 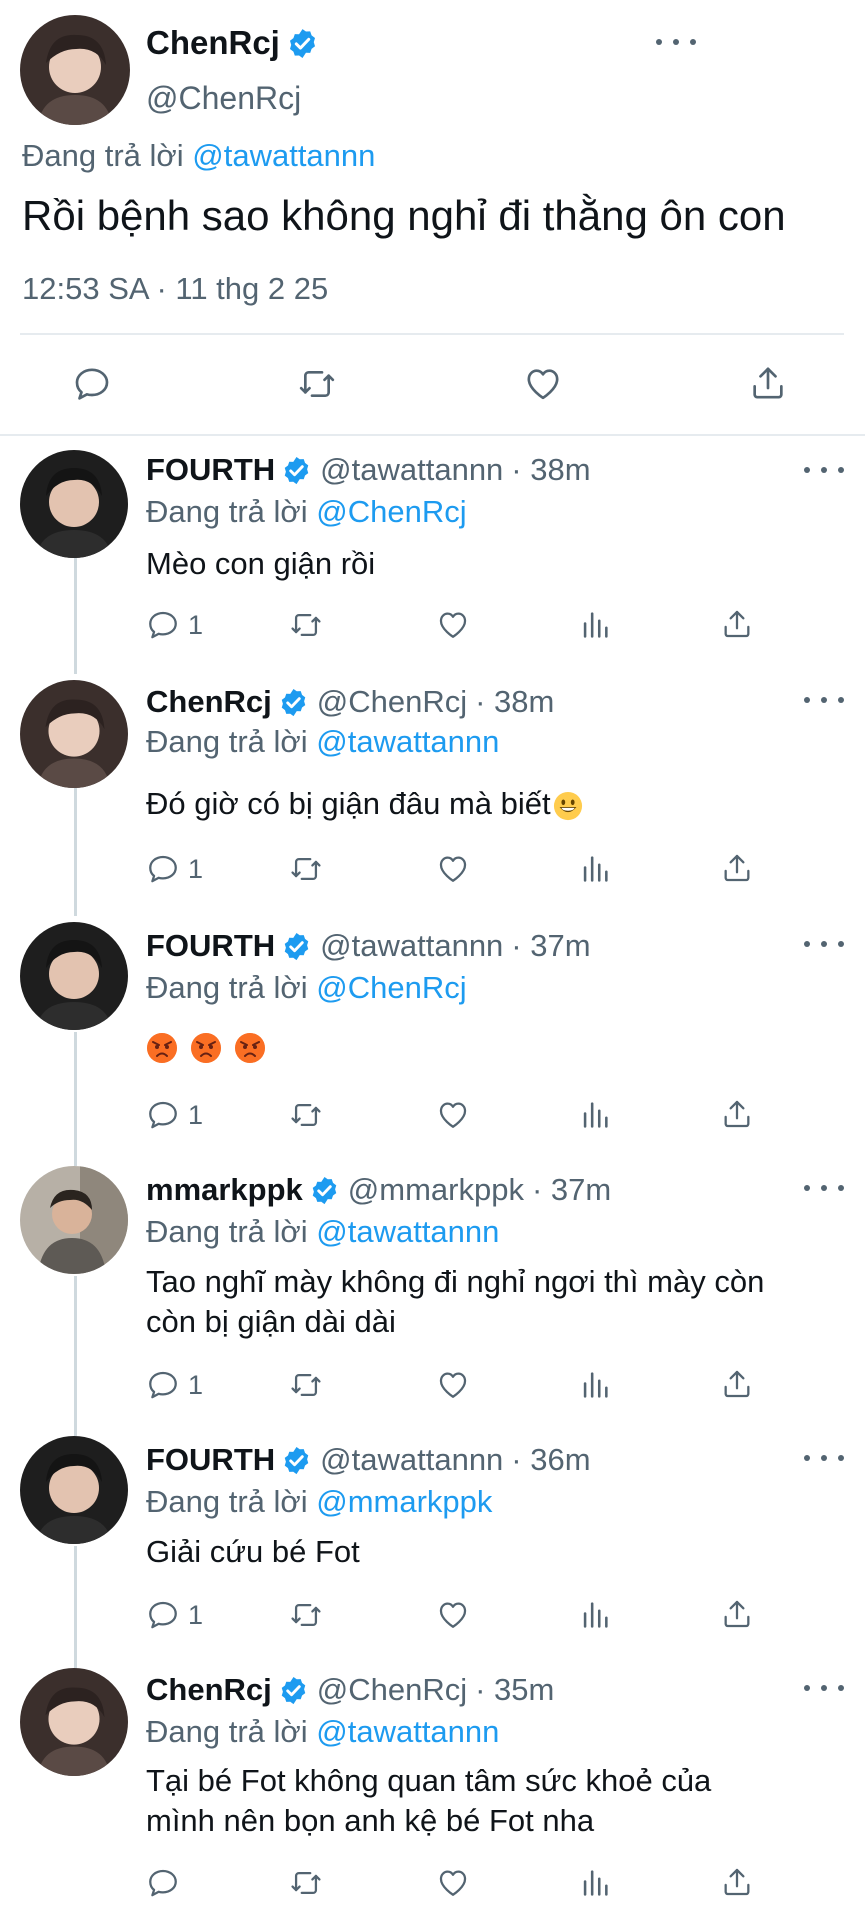 What do you see at coordinates (550, 1460) in the screenshot?
I see `reply-time: · 36m` at bounding box center [550, 1460].